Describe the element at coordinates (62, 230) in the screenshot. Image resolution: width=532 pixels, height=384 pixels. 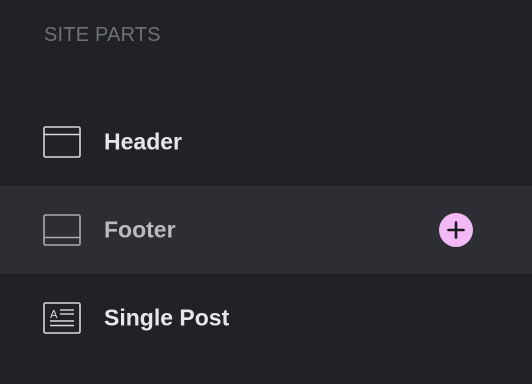
I see `footer-layout-icon` at that location.